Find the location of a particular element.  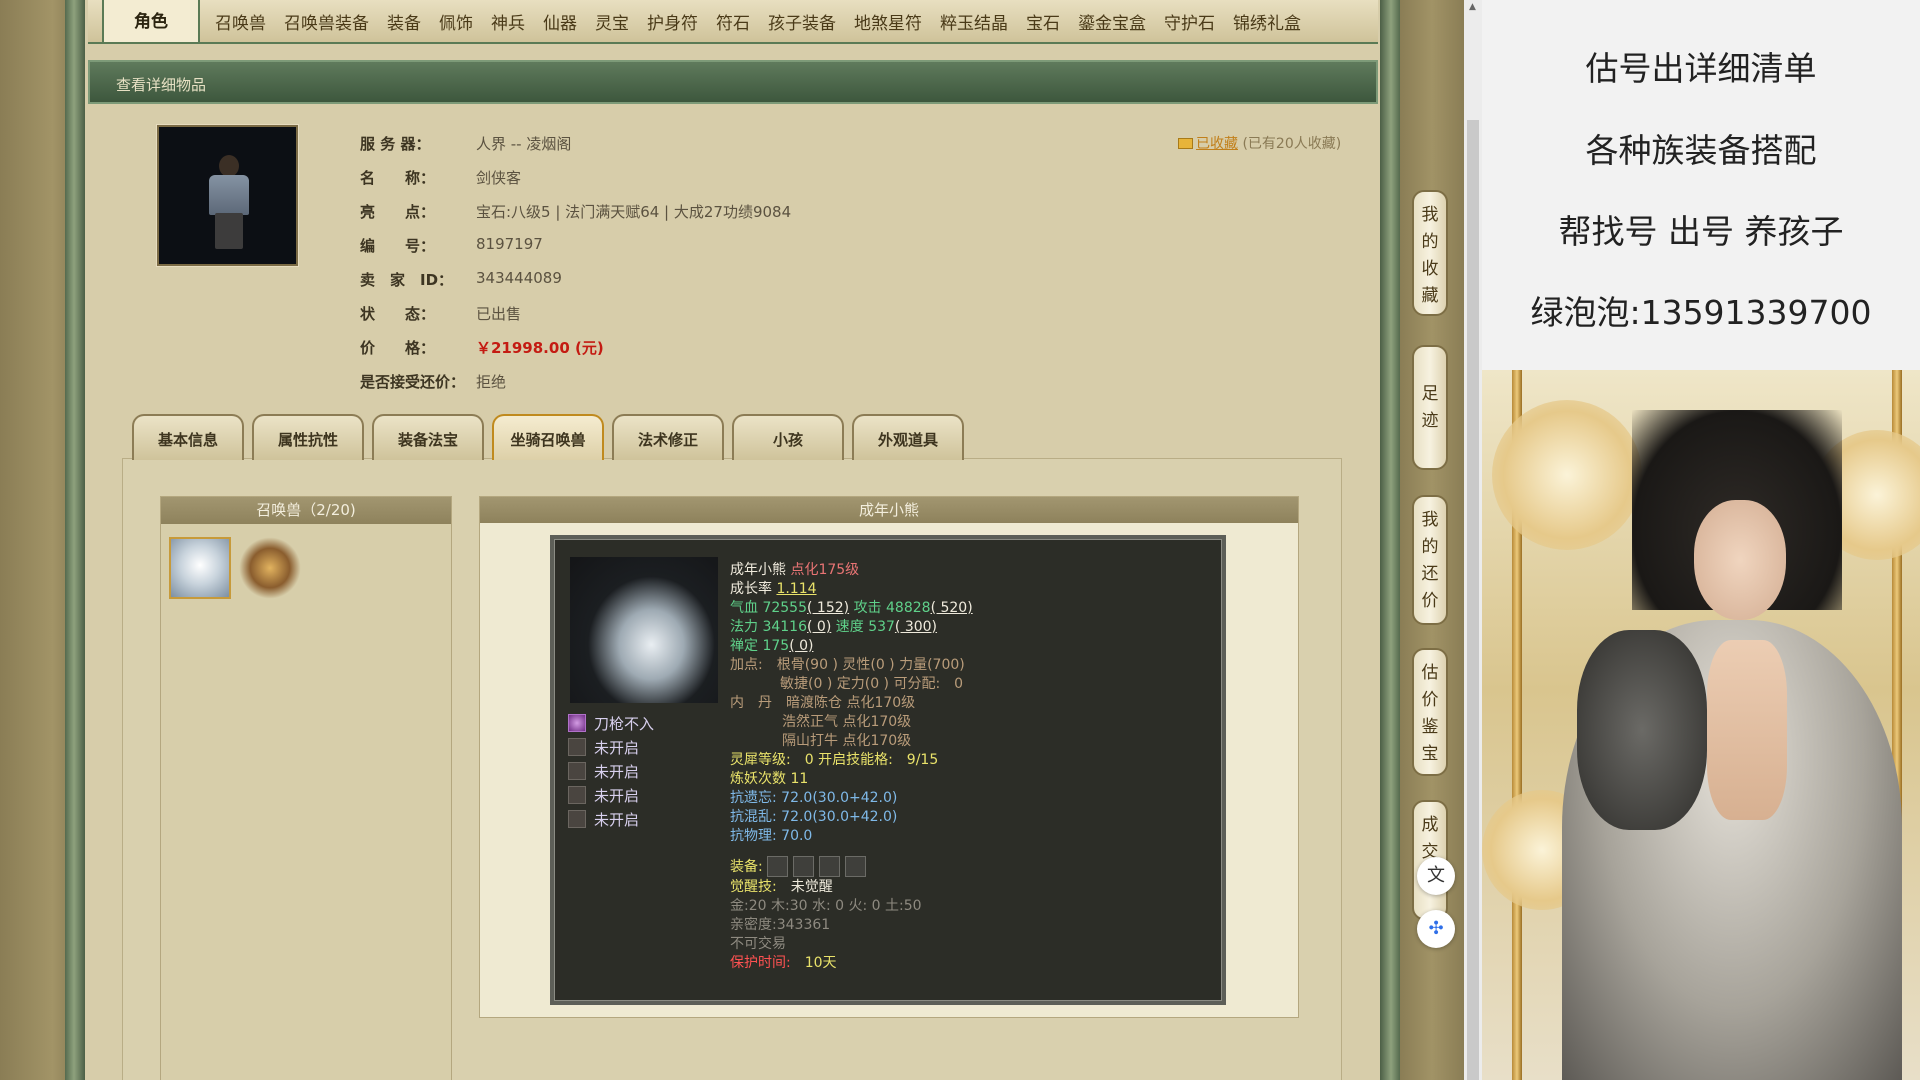

info-key: 编 号： is located at coordinates (398, 246).